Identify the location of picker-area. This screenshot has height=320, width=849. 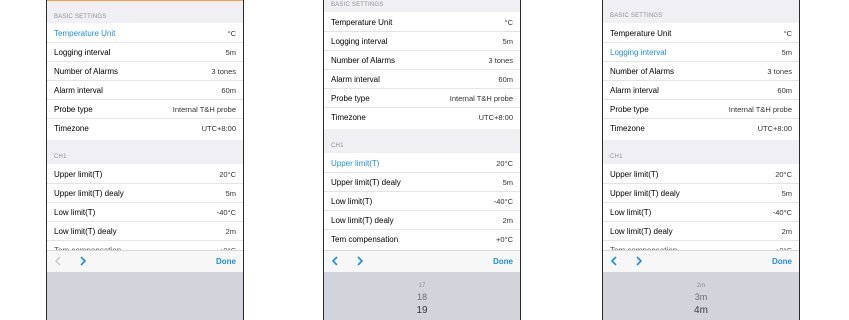
(145, 296).